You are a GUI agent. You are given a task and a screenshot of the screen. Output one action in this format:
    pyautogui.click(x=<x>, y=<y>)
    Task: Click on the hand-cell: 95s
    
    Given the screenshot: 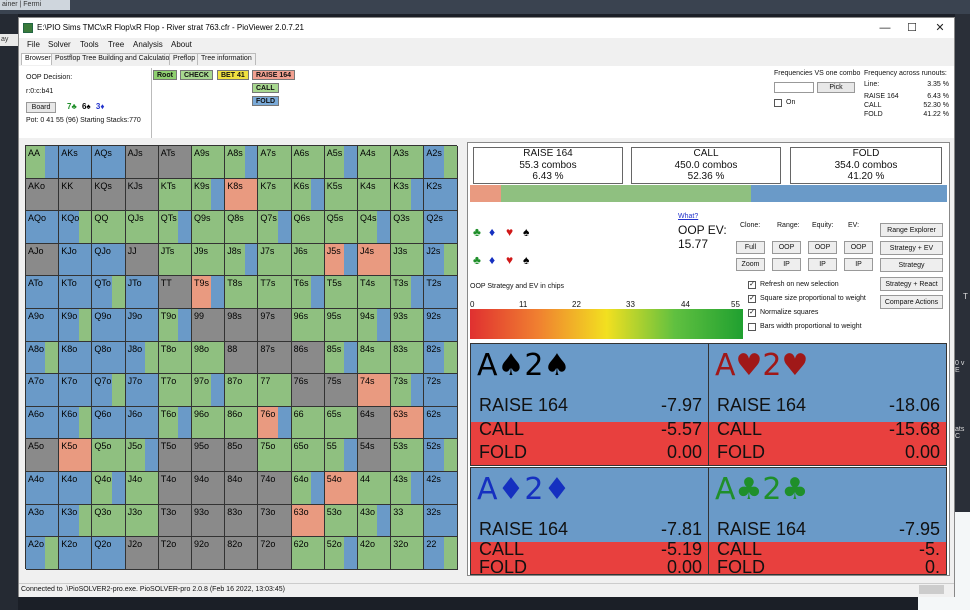 What is the action you would take?
    pyautogui.click(x=341, y=325)
    